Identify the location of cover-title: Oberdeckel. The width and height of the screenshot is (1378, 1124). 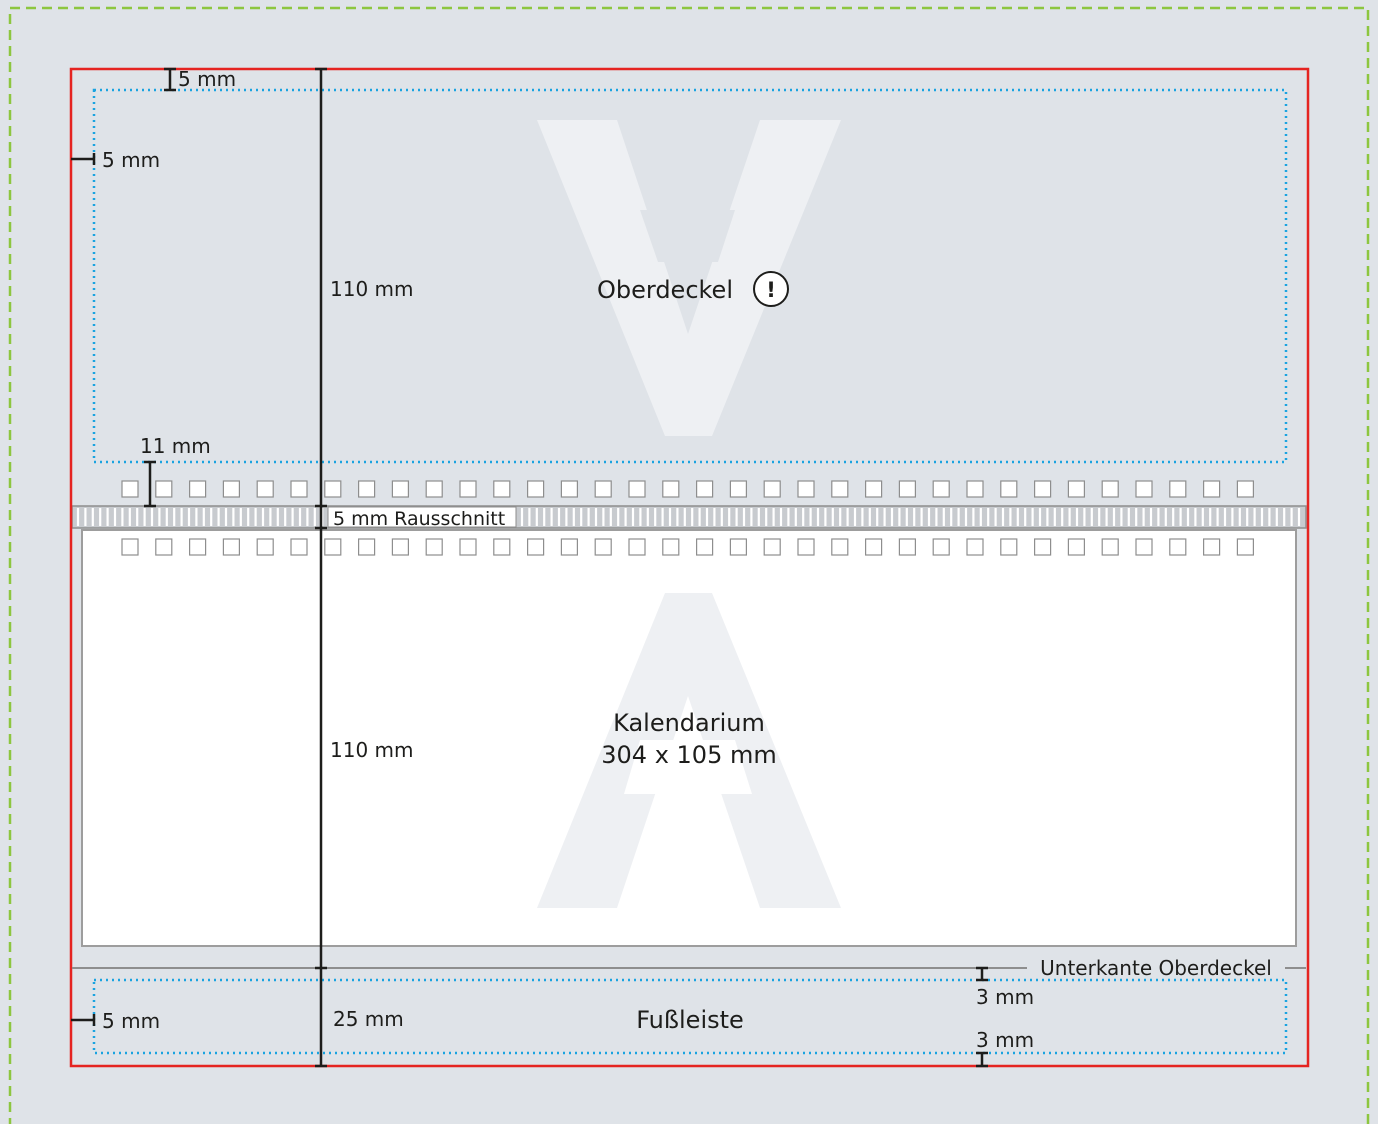
(665, 290).